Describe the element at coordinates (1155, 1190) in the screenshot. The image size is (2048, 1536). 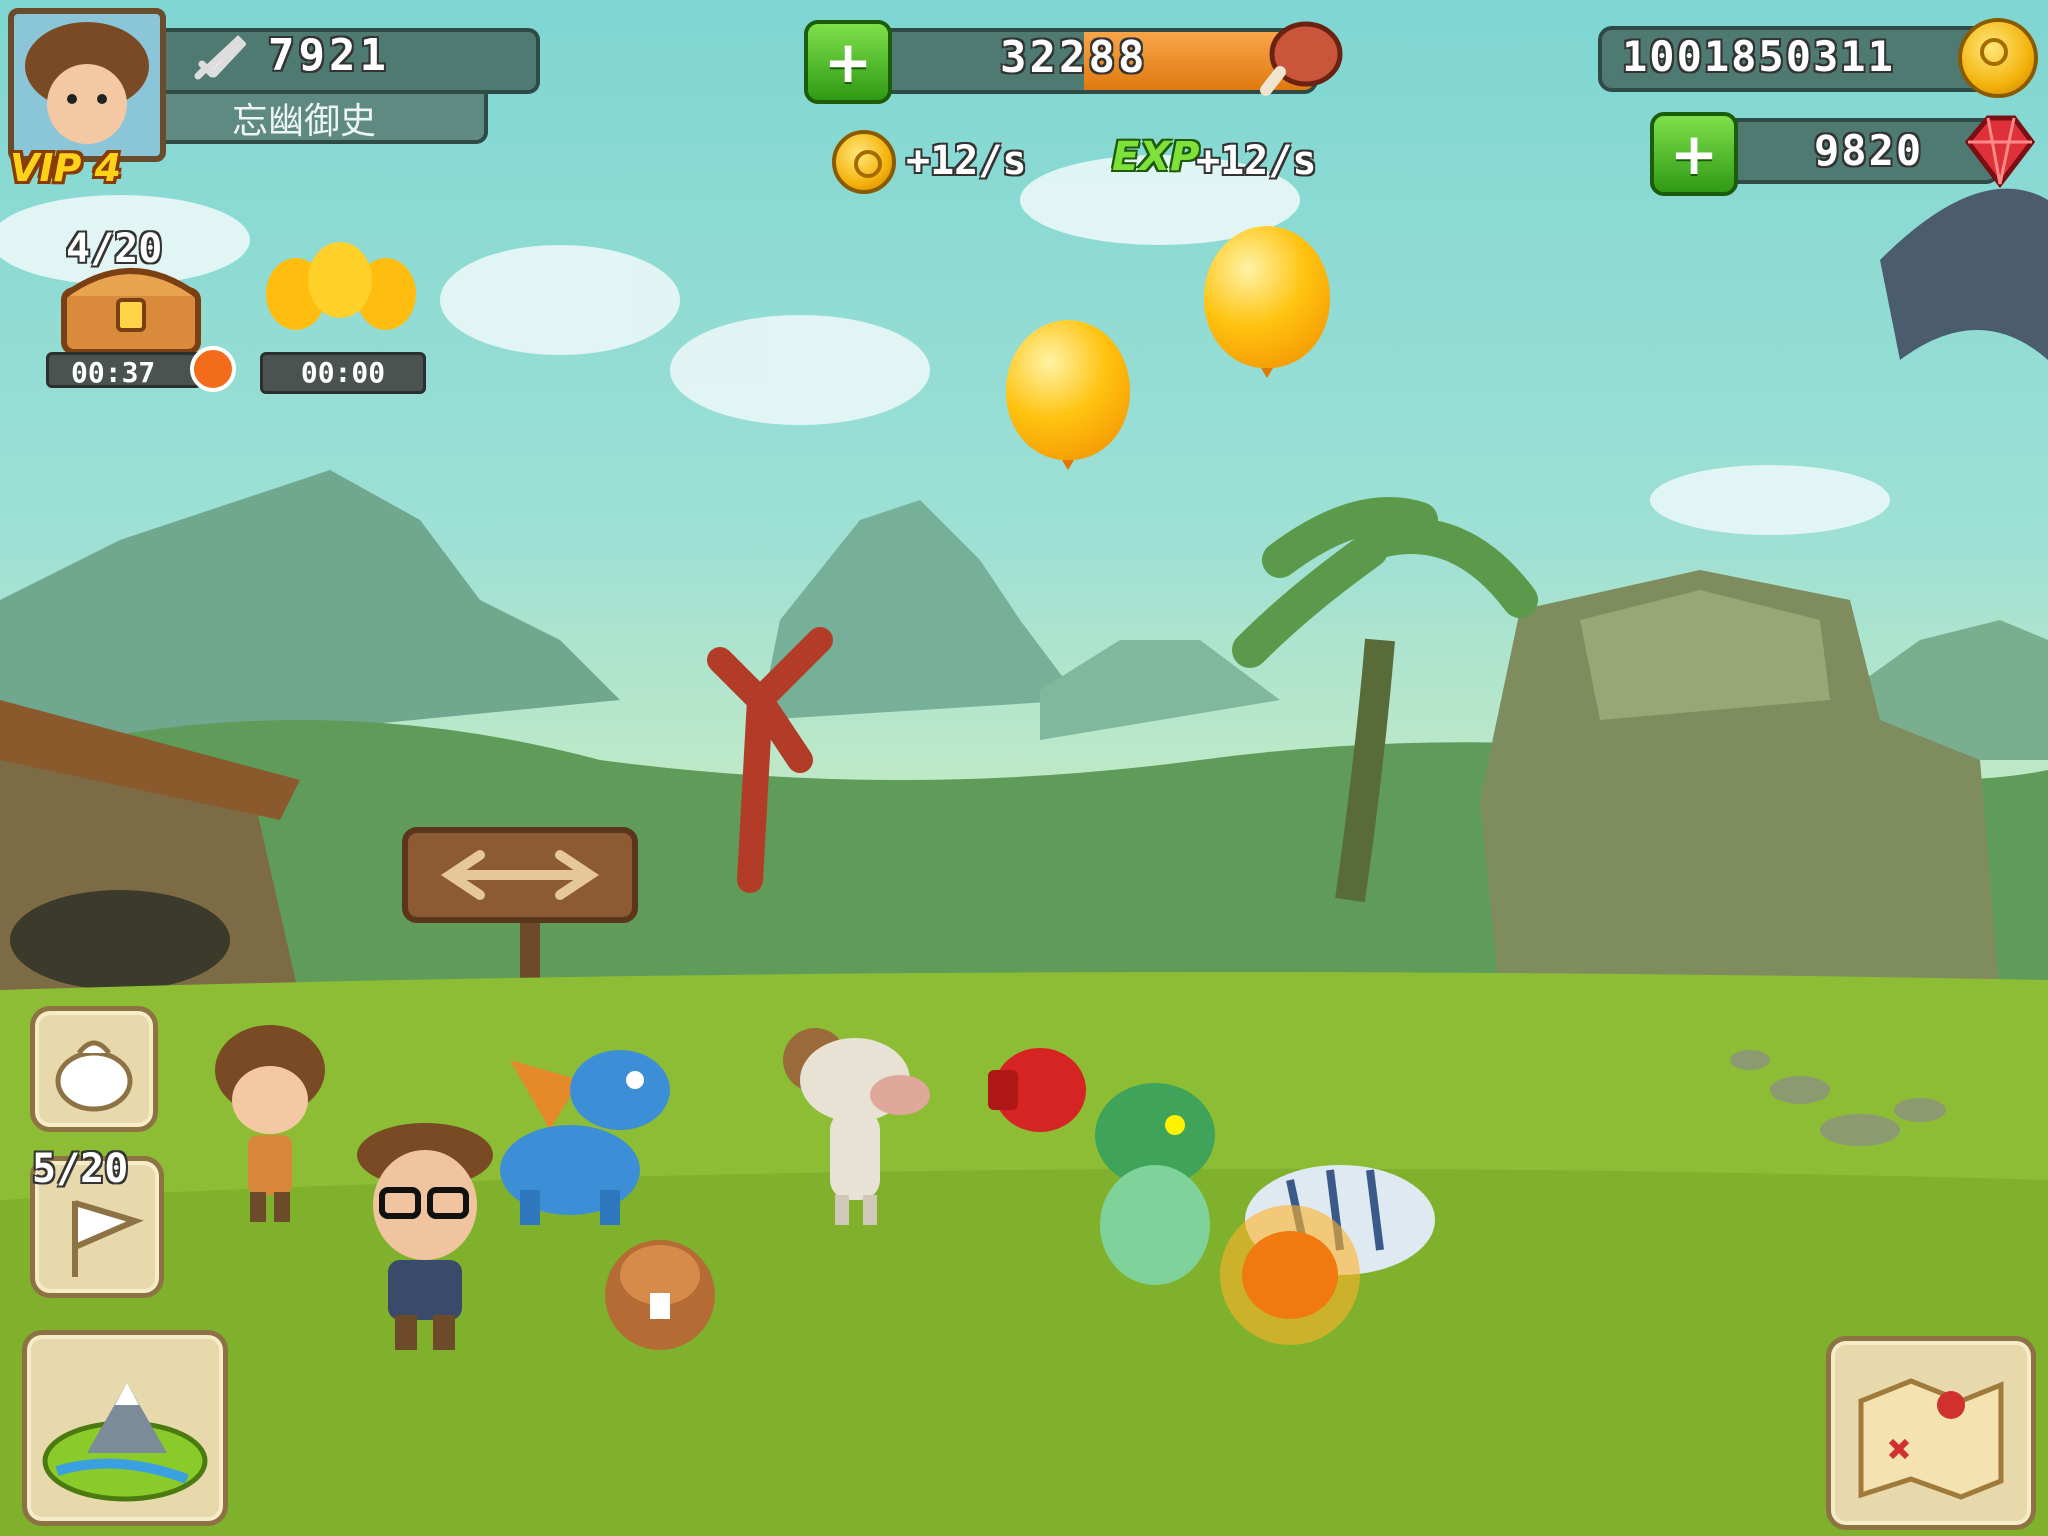
I see `green-tiger-enemy` at that location.